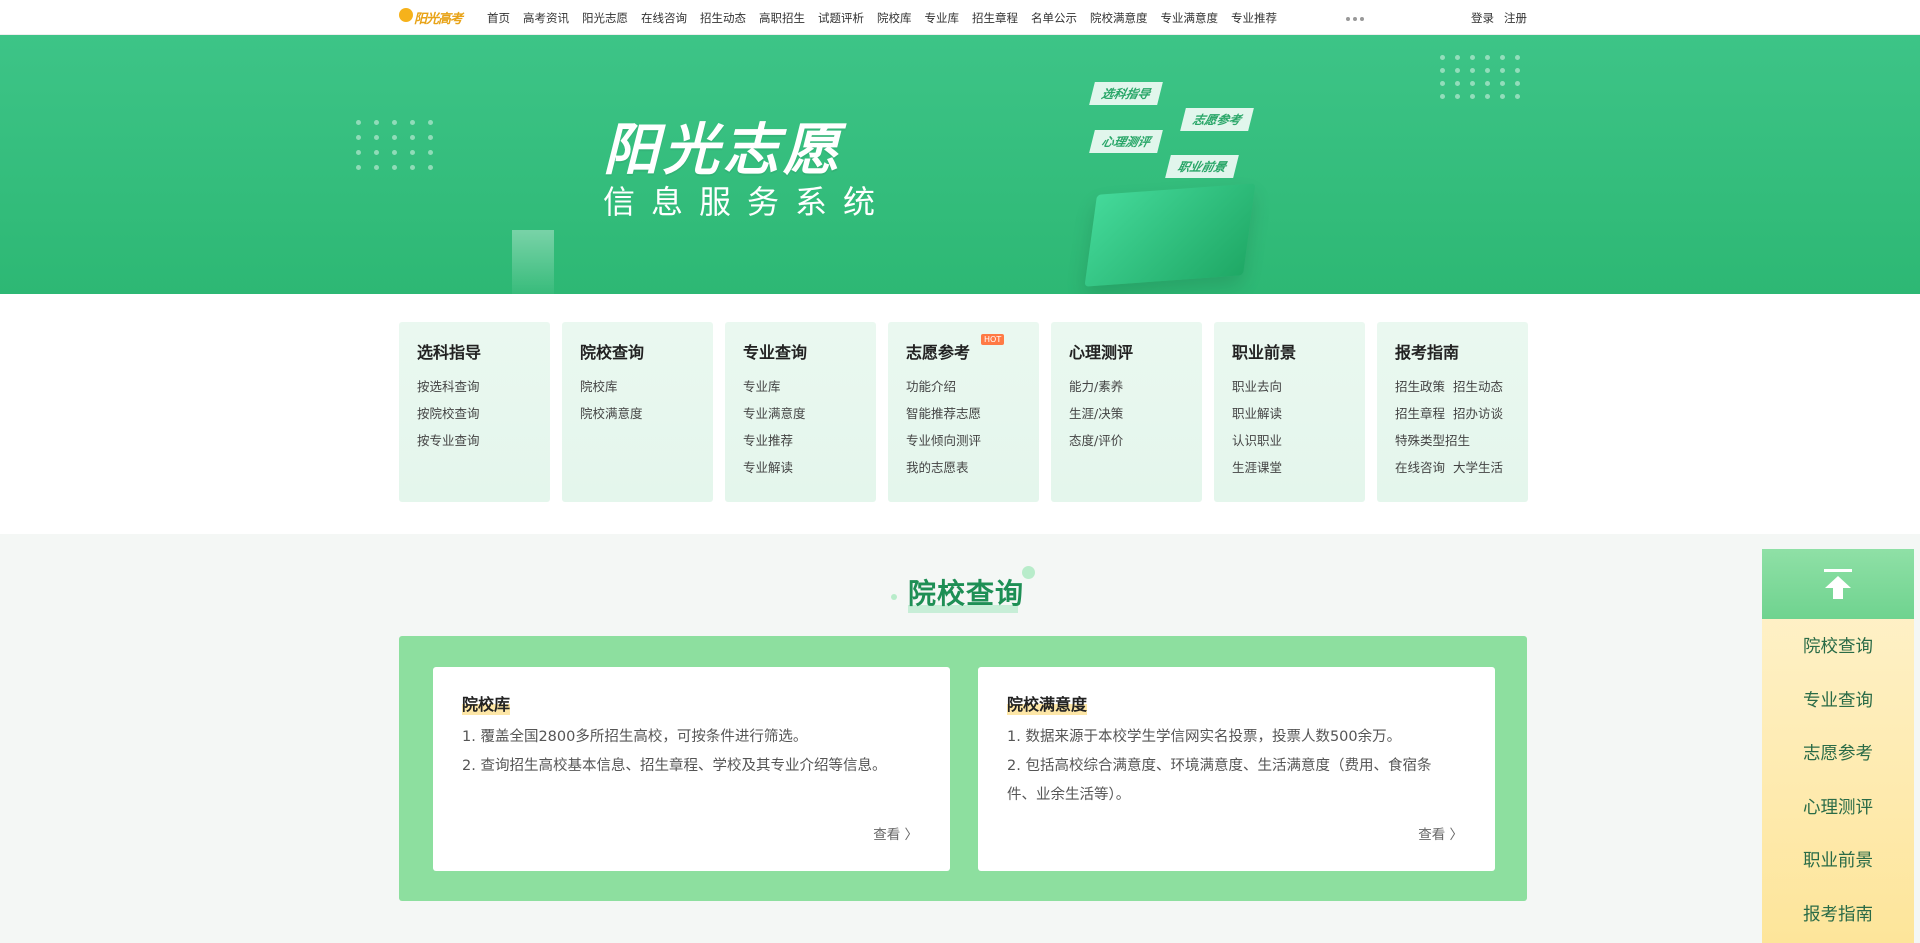  I want to click on nav-item-admission-news: 招生动态, so click(723, 18).